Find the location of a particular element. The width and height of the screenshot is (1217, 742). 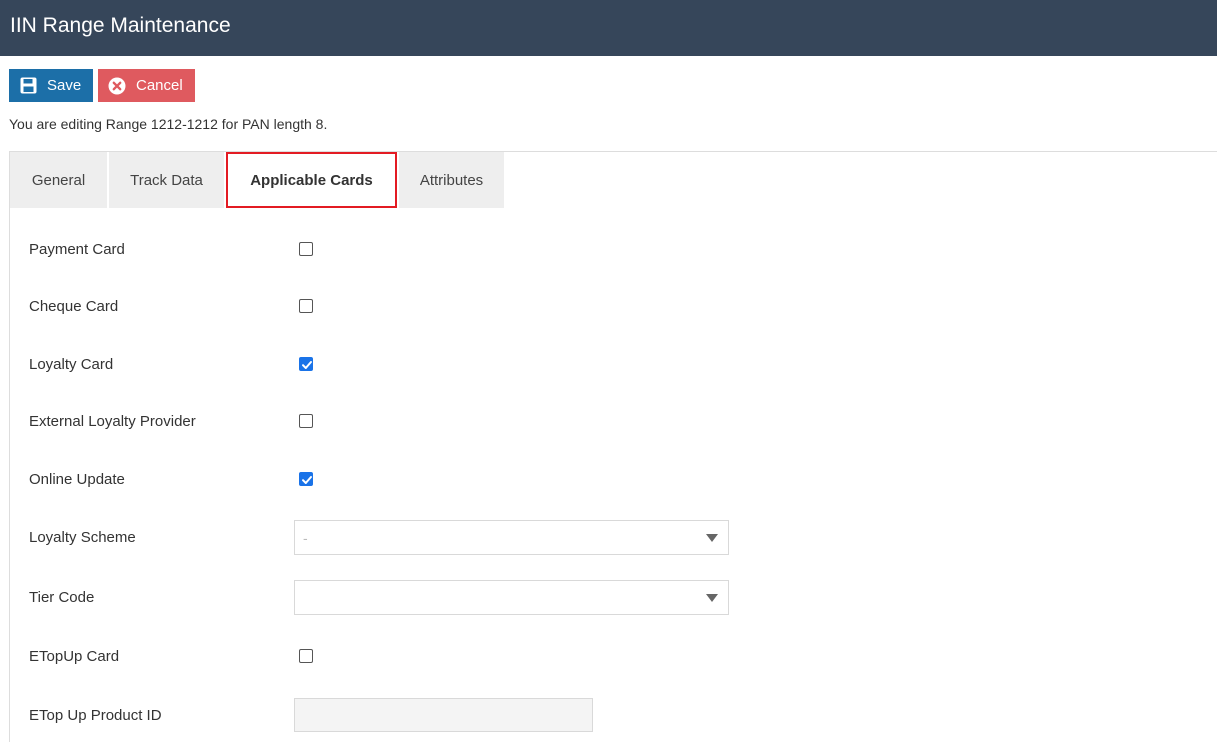

payment-card-checkbox is located at coordinates (306, 249).